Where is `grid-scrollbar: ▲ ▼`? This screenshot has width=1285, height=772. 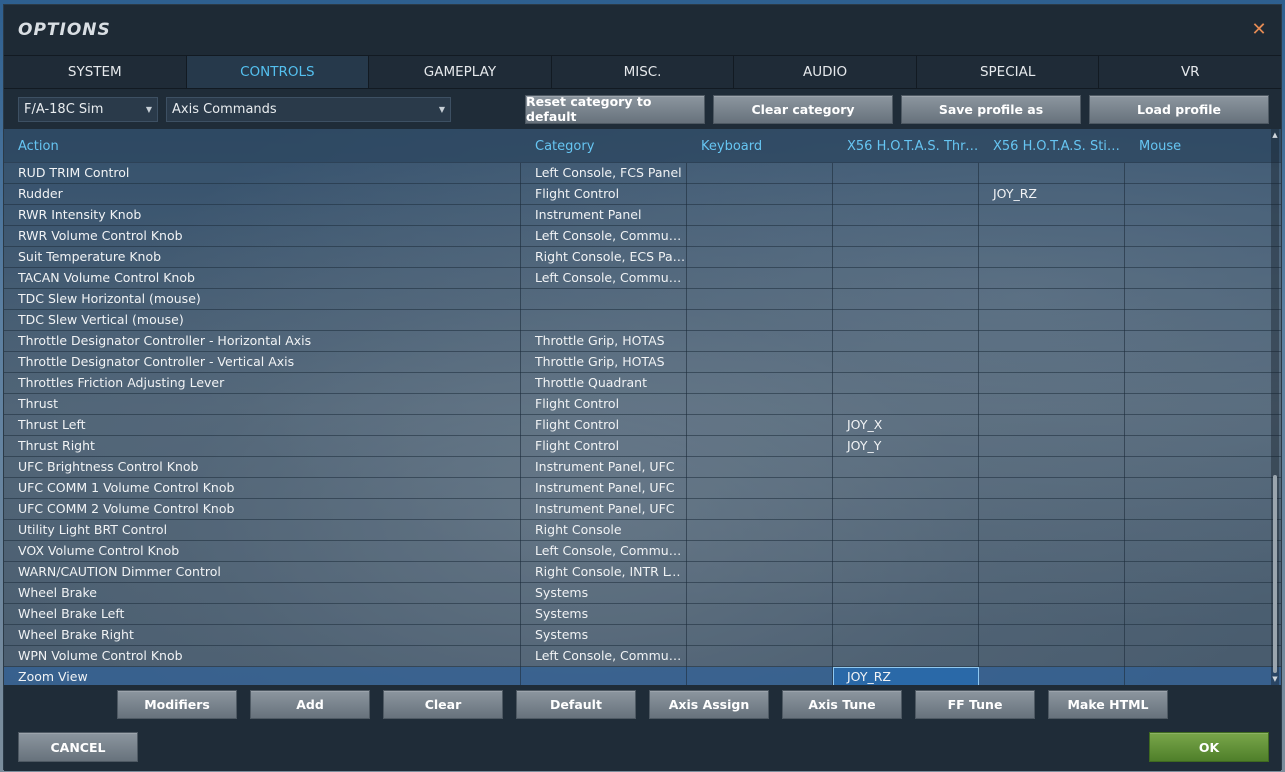
grid-scrollbar: ▲ ▼ is located at coordinates (1275, 407).